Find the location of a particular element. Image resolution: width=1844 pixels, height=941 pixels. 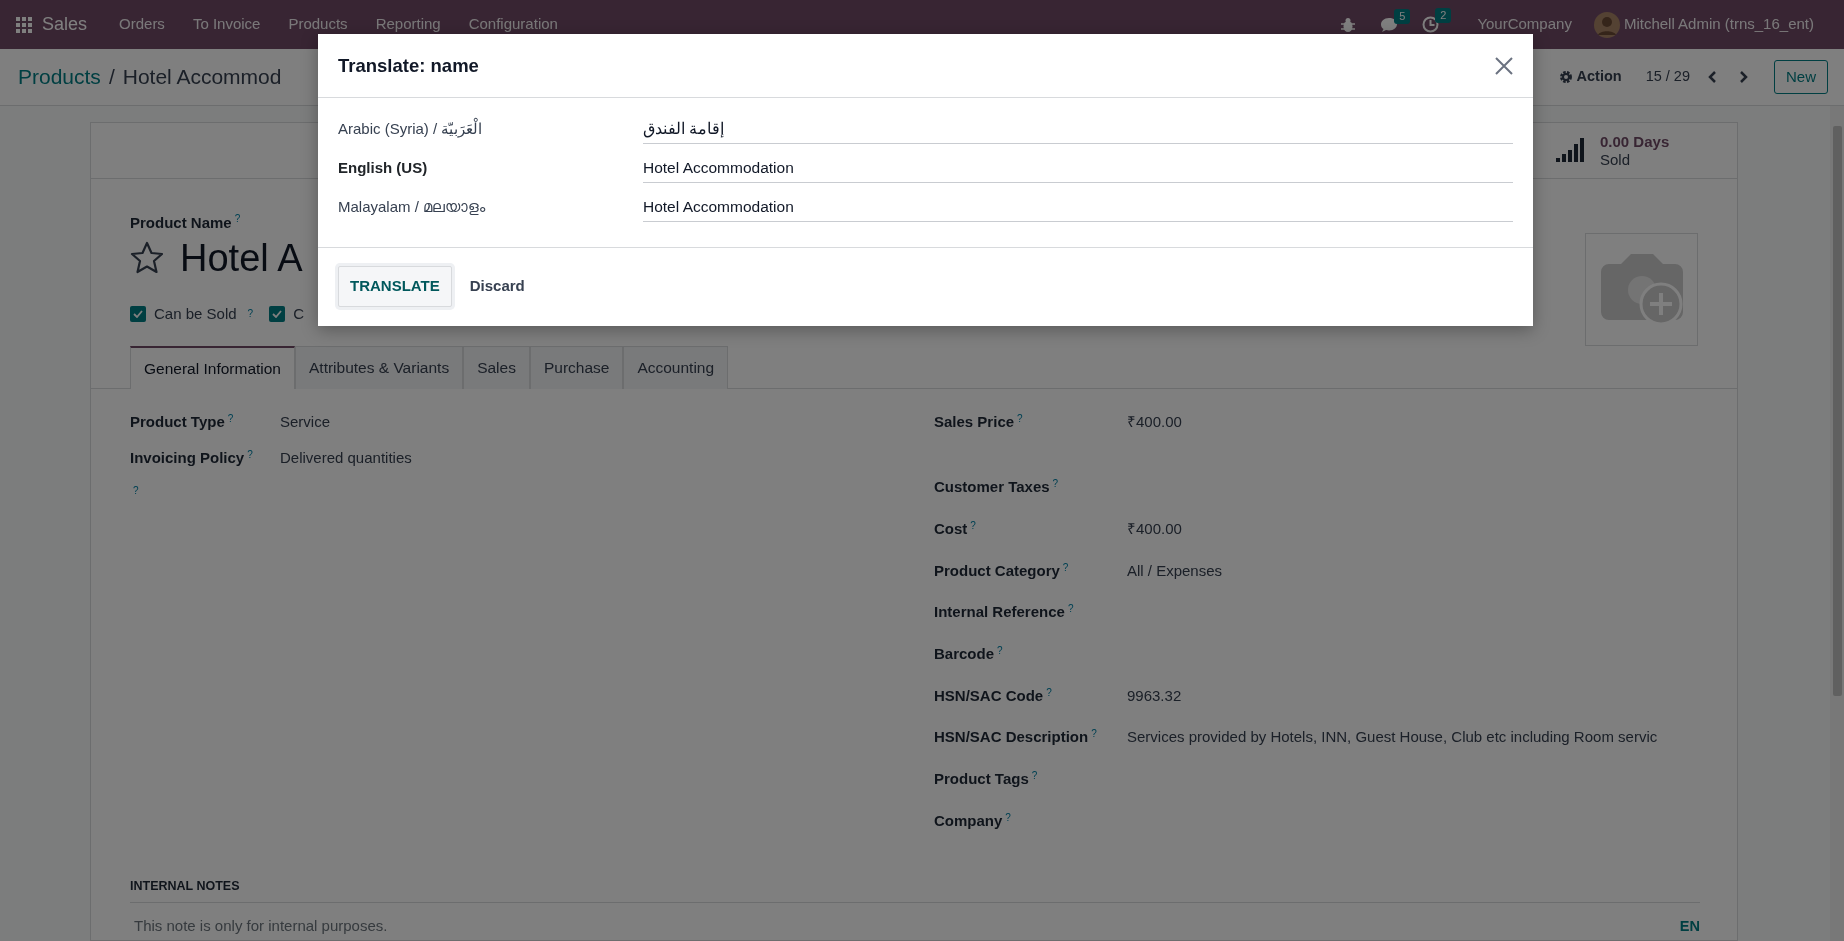

clock-icon is located at coordinates (1431, 24).